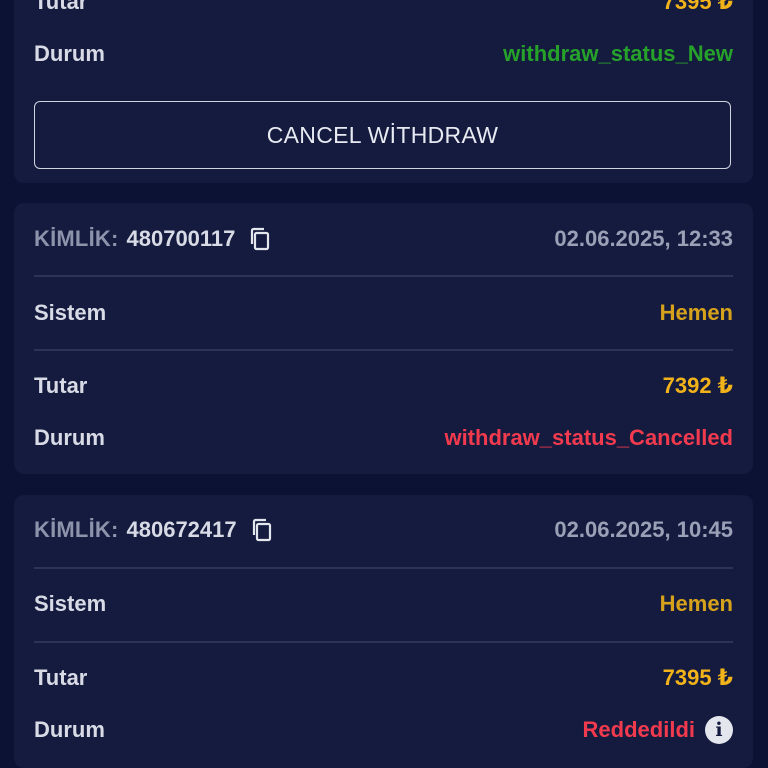  What do you see at coordinates (181, 238) in the screenshot?
I see `id-value: 480700117` at bounding box center [181, 238].